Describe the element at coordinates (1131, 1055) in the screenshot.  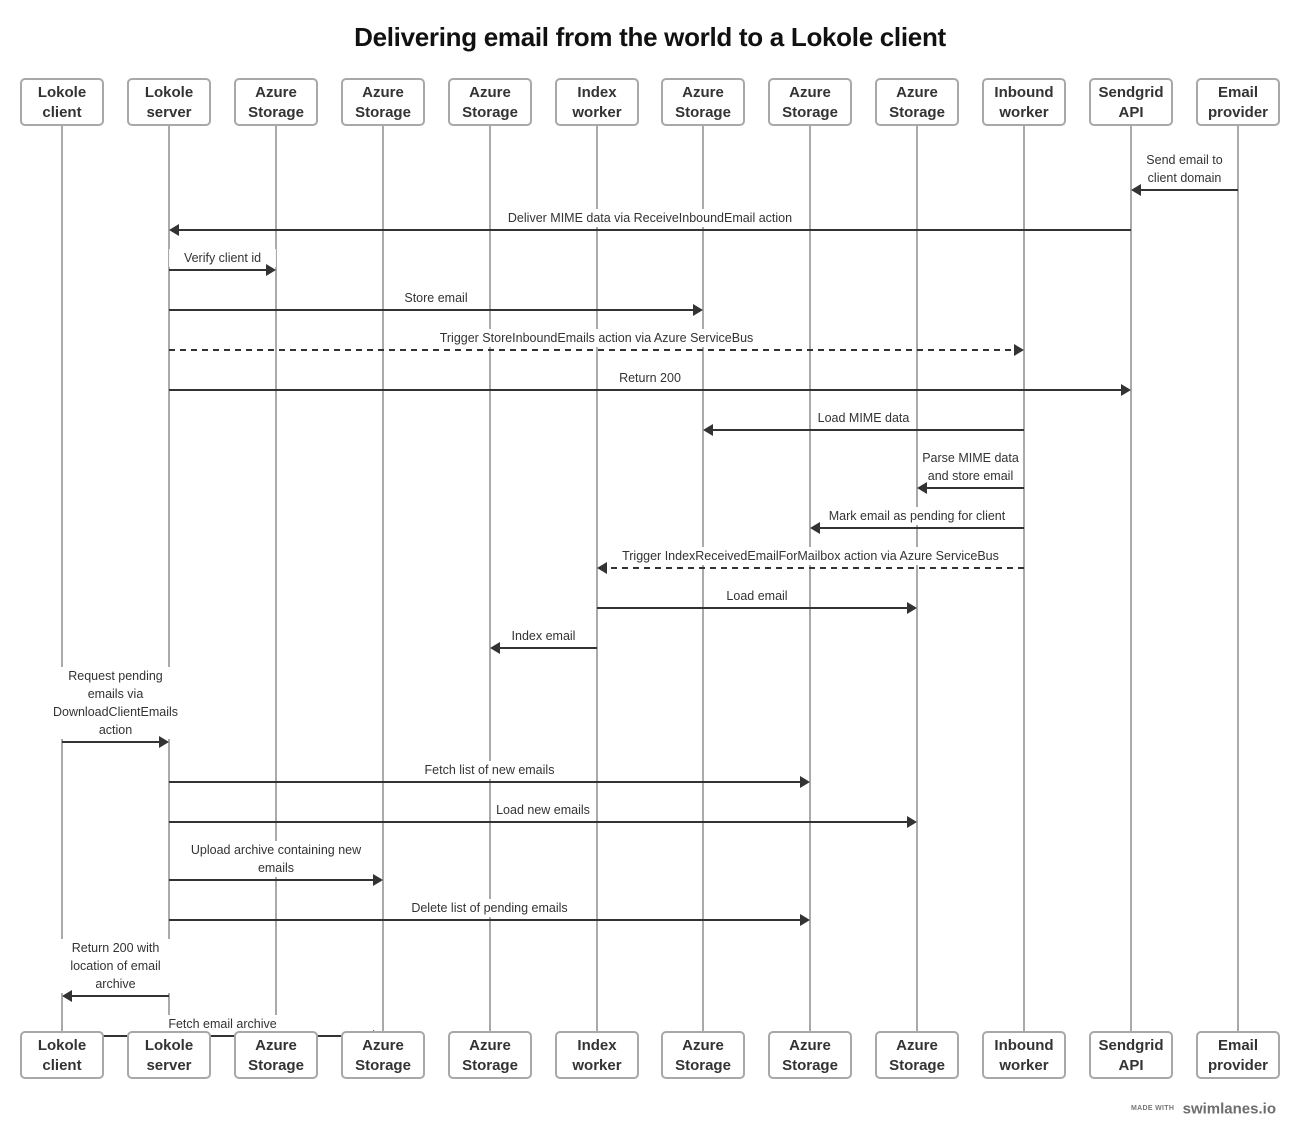
I see `actor-sendgrid-api-bottom: Sendgrid API` at that location.